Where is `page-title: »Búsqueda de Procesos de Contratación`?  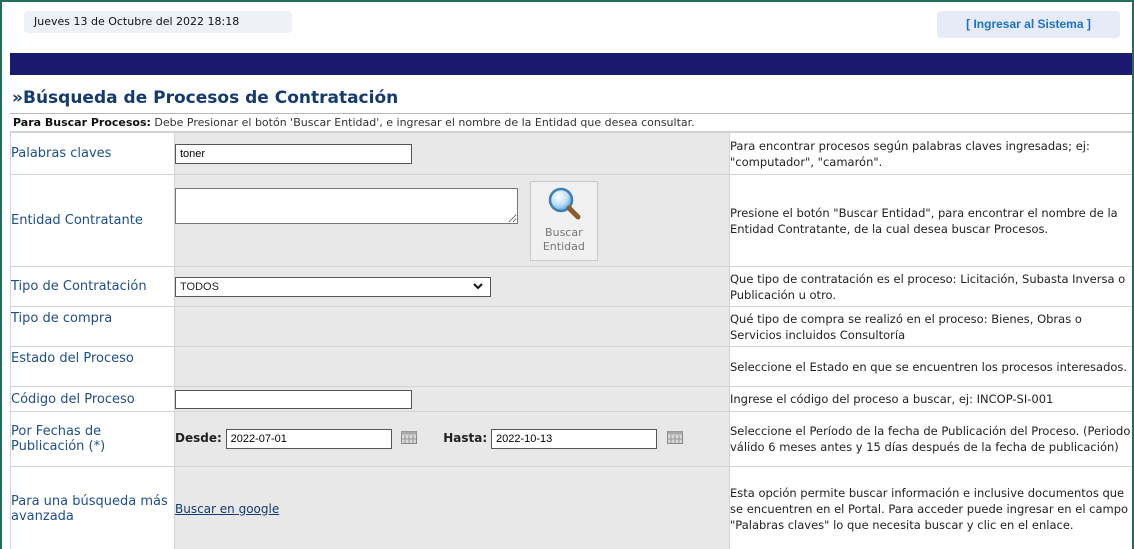
page-title: »Búsqueda de Procesos de Contratación is located at coordinates (205, 98).